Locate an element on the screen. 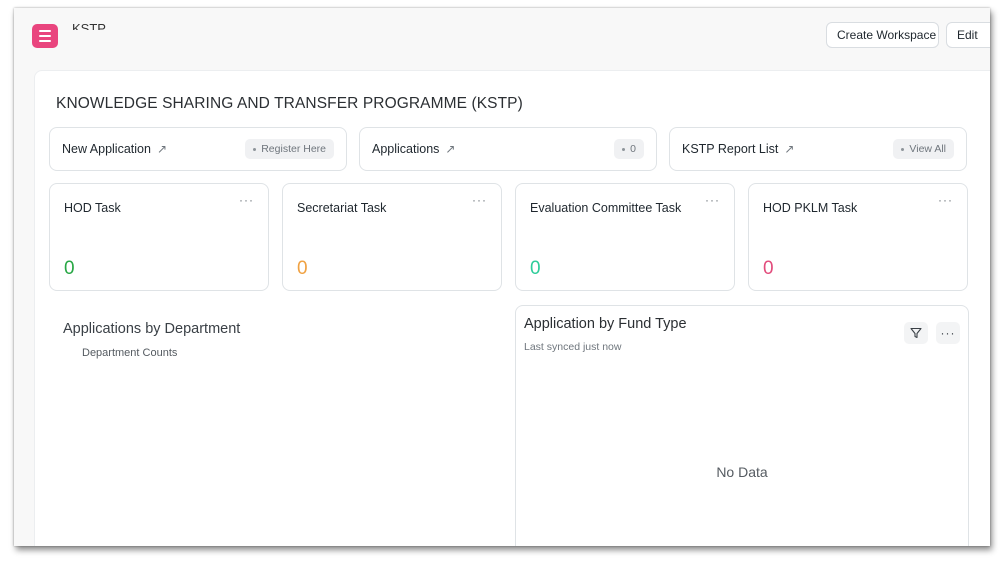 Image resolution: width=1004 pixels, height=562 pixels. card-evaluation-committee-task: Evaluation Committee Task ··· 0 is located at coordinates (625, 237).